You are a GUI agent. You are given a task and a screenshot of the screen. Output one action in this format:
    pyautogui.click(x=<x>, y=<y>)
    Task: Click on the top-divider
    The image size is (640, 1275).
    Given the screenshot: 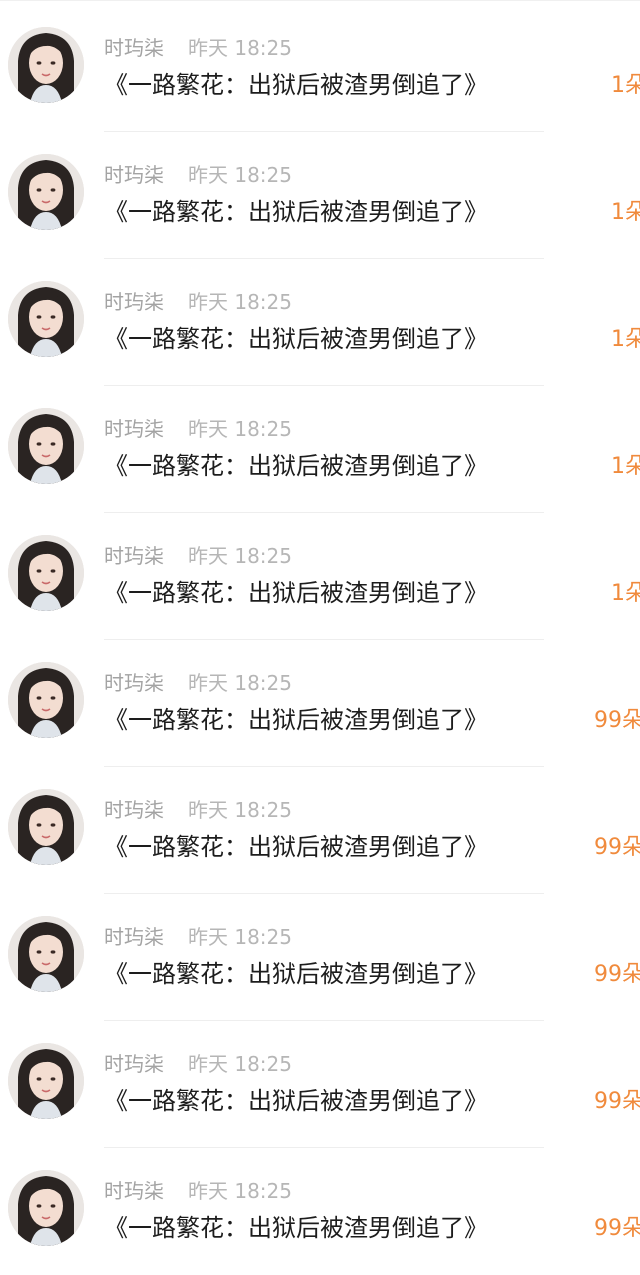 What is the action you would take?
    pyautogui.click(x=320, y=0)
    